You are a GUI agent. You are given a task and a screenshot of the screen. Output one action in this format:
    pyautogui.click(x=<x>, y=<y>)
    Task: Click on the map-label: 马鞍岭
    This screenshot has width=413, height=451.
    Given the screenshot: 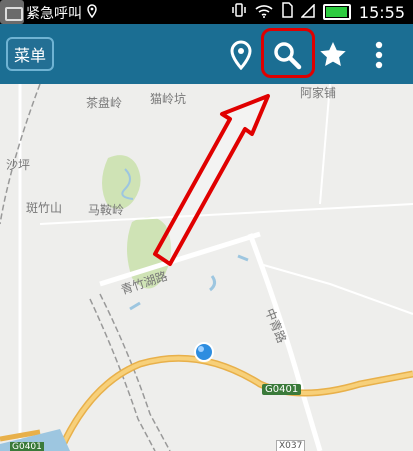 What is the action you would take?
    pyautogui.click(x=106, y=210)
    